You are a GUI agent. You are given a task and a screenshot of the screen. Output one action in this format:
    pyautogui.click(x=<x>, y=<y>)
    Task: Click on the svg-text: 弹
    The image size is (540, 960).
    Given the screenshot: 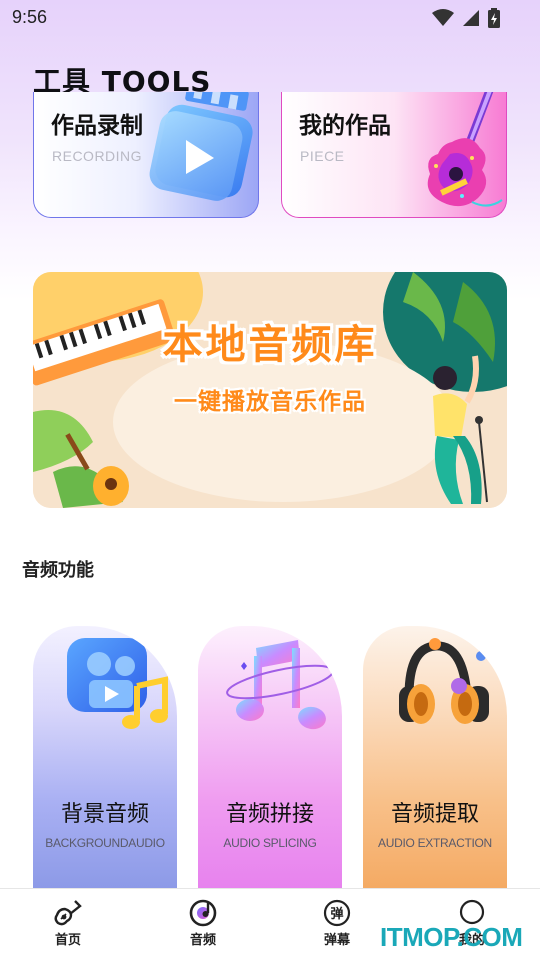 What is the action you would take?
    pyautogui.click(x=336, y=914)
    